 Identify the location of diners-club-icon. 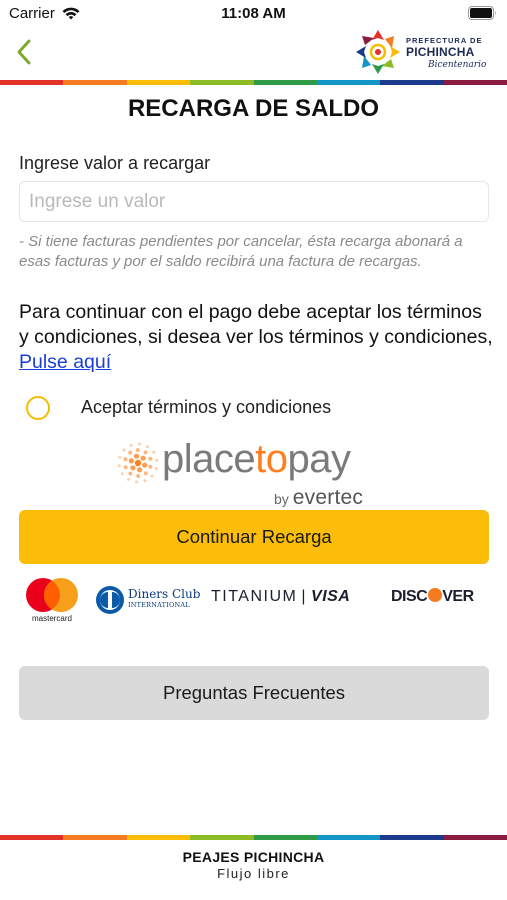
(110, 600).